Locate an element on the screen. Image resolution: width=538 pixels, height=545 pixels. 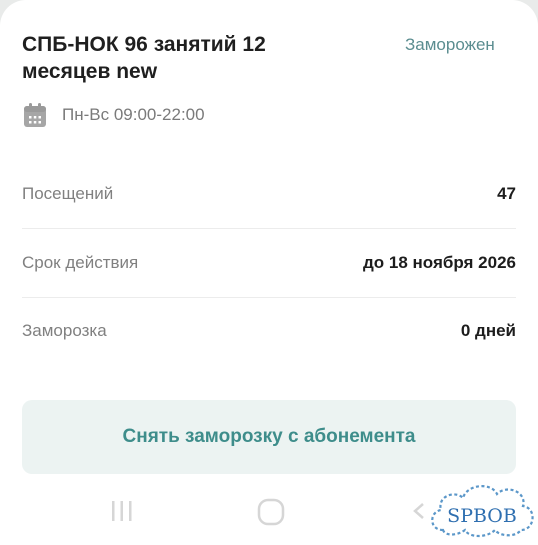
status-badge: Заморожен is located at coordinates (450, 44).